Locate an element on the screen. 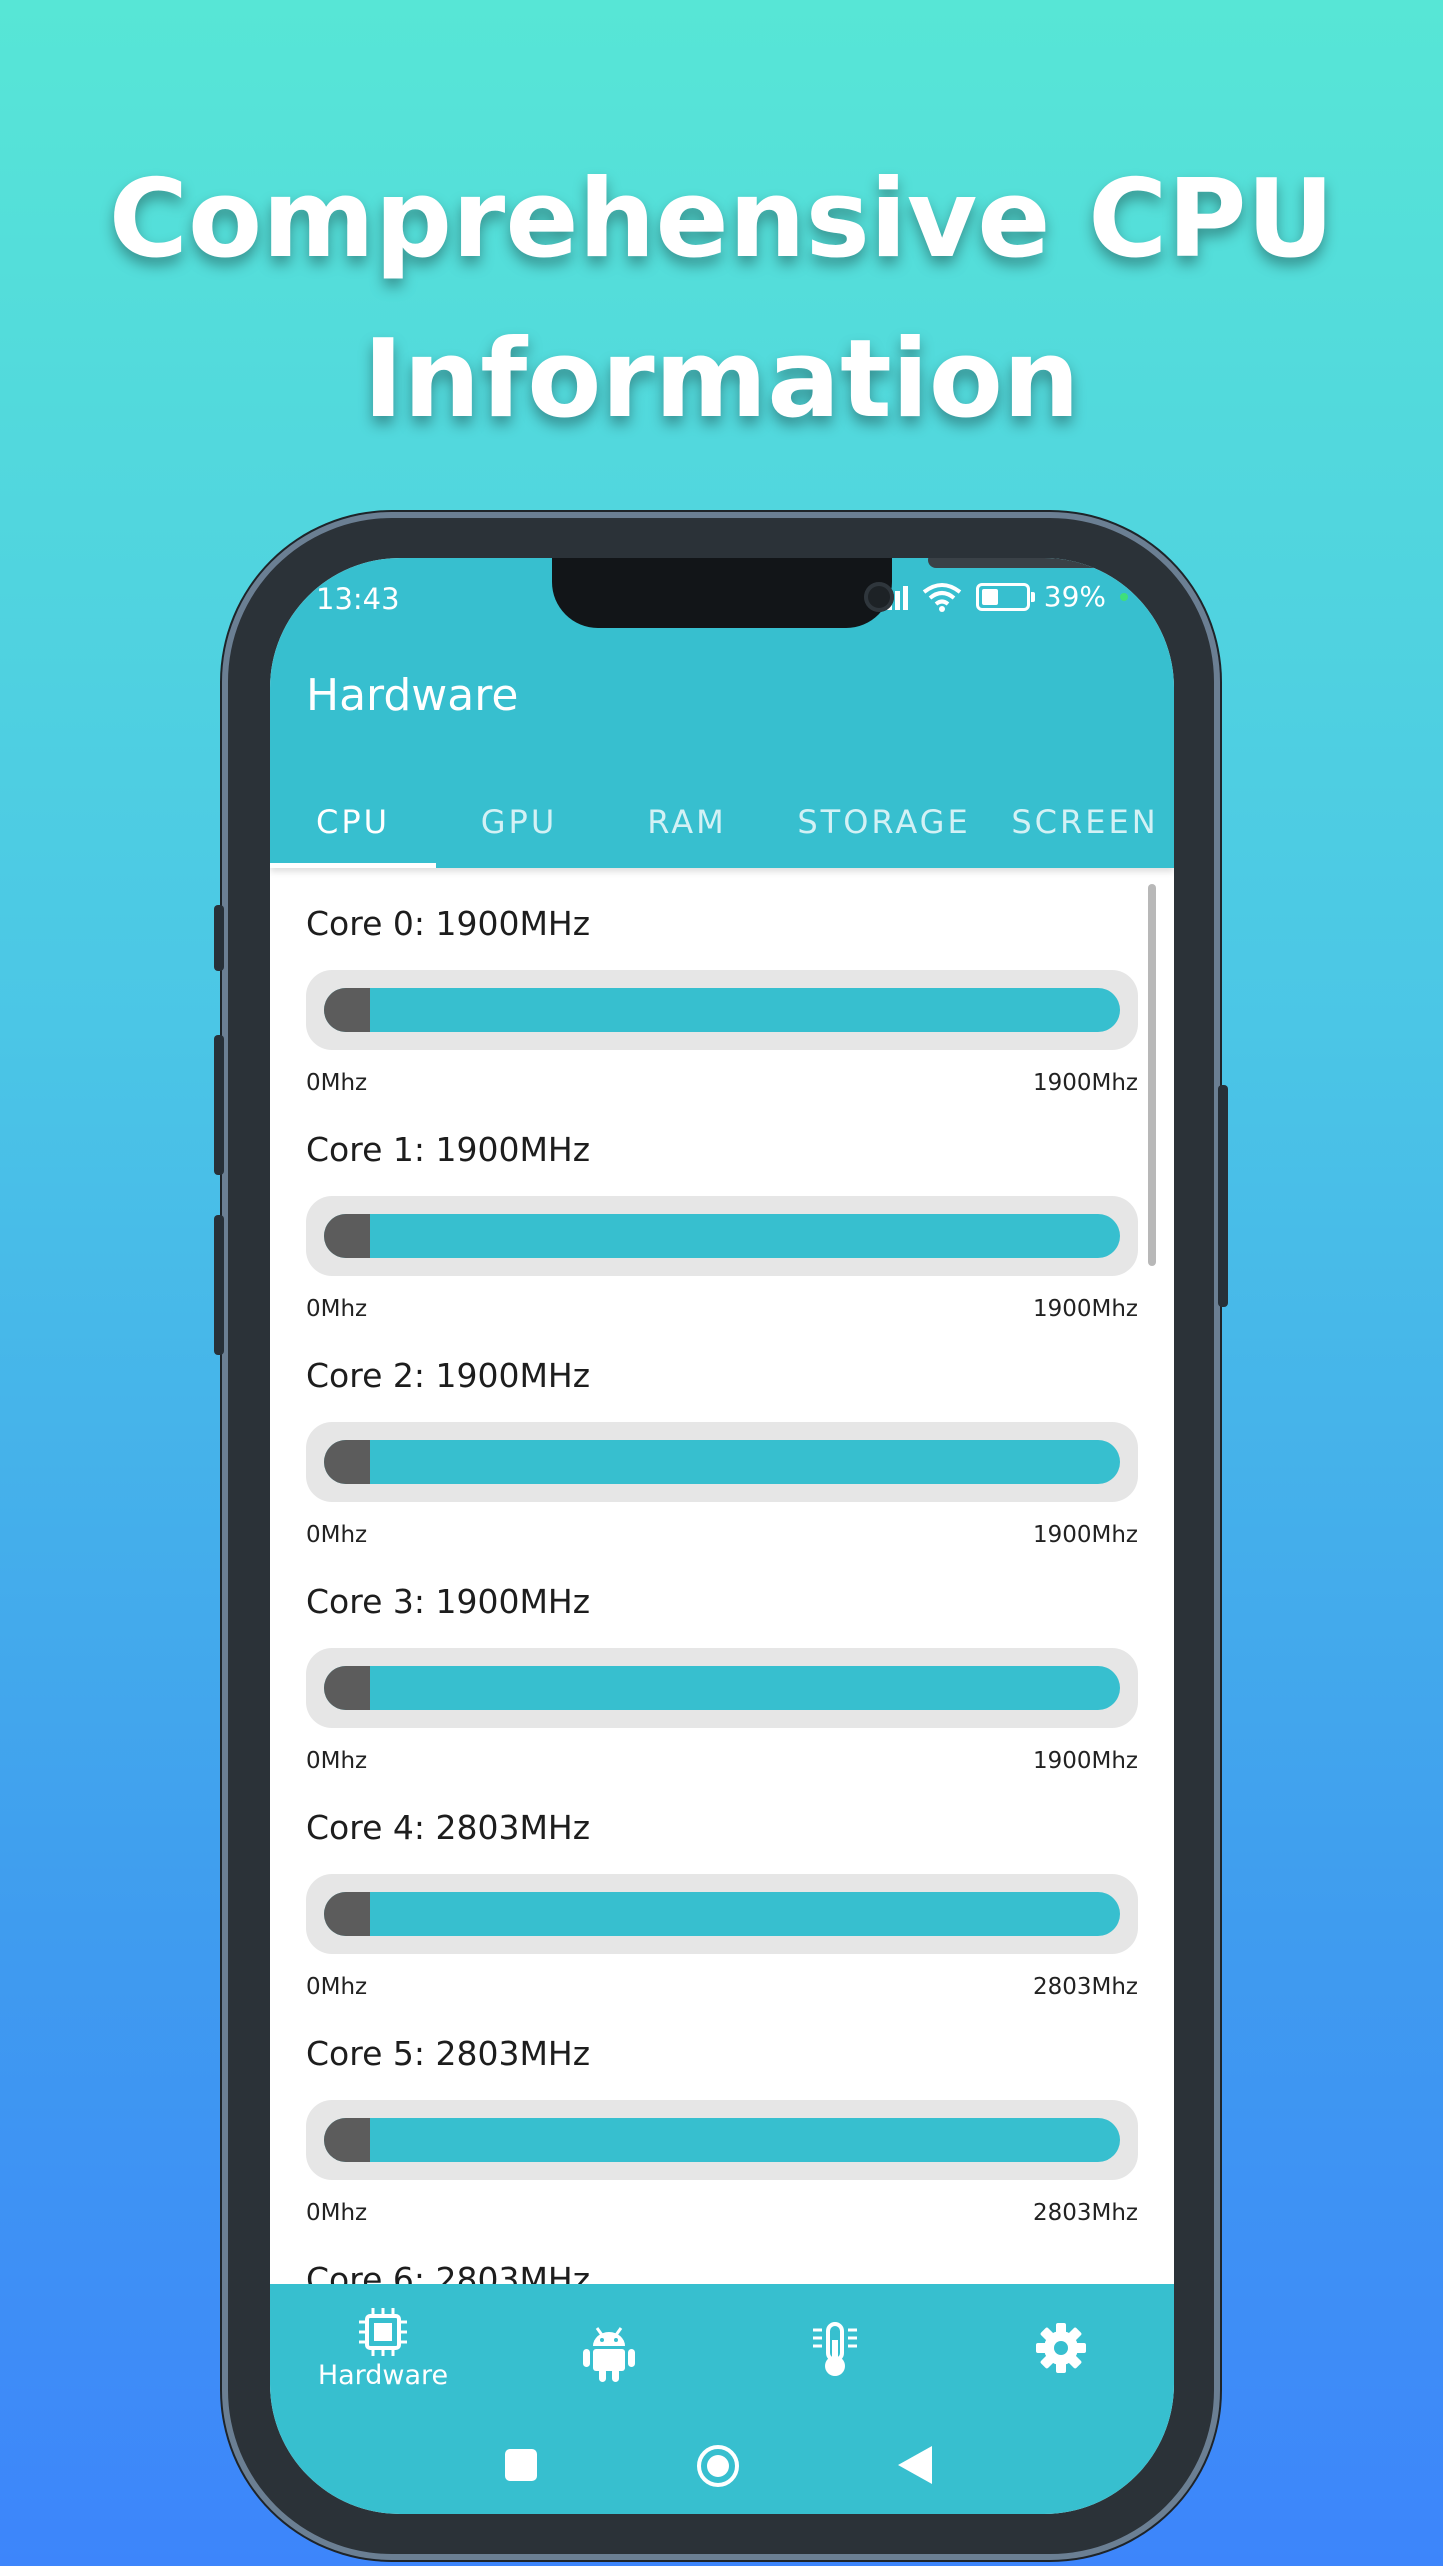 This screenshot has height=2566, width=1443. chip-icon is located at coordinates (383, 2332).